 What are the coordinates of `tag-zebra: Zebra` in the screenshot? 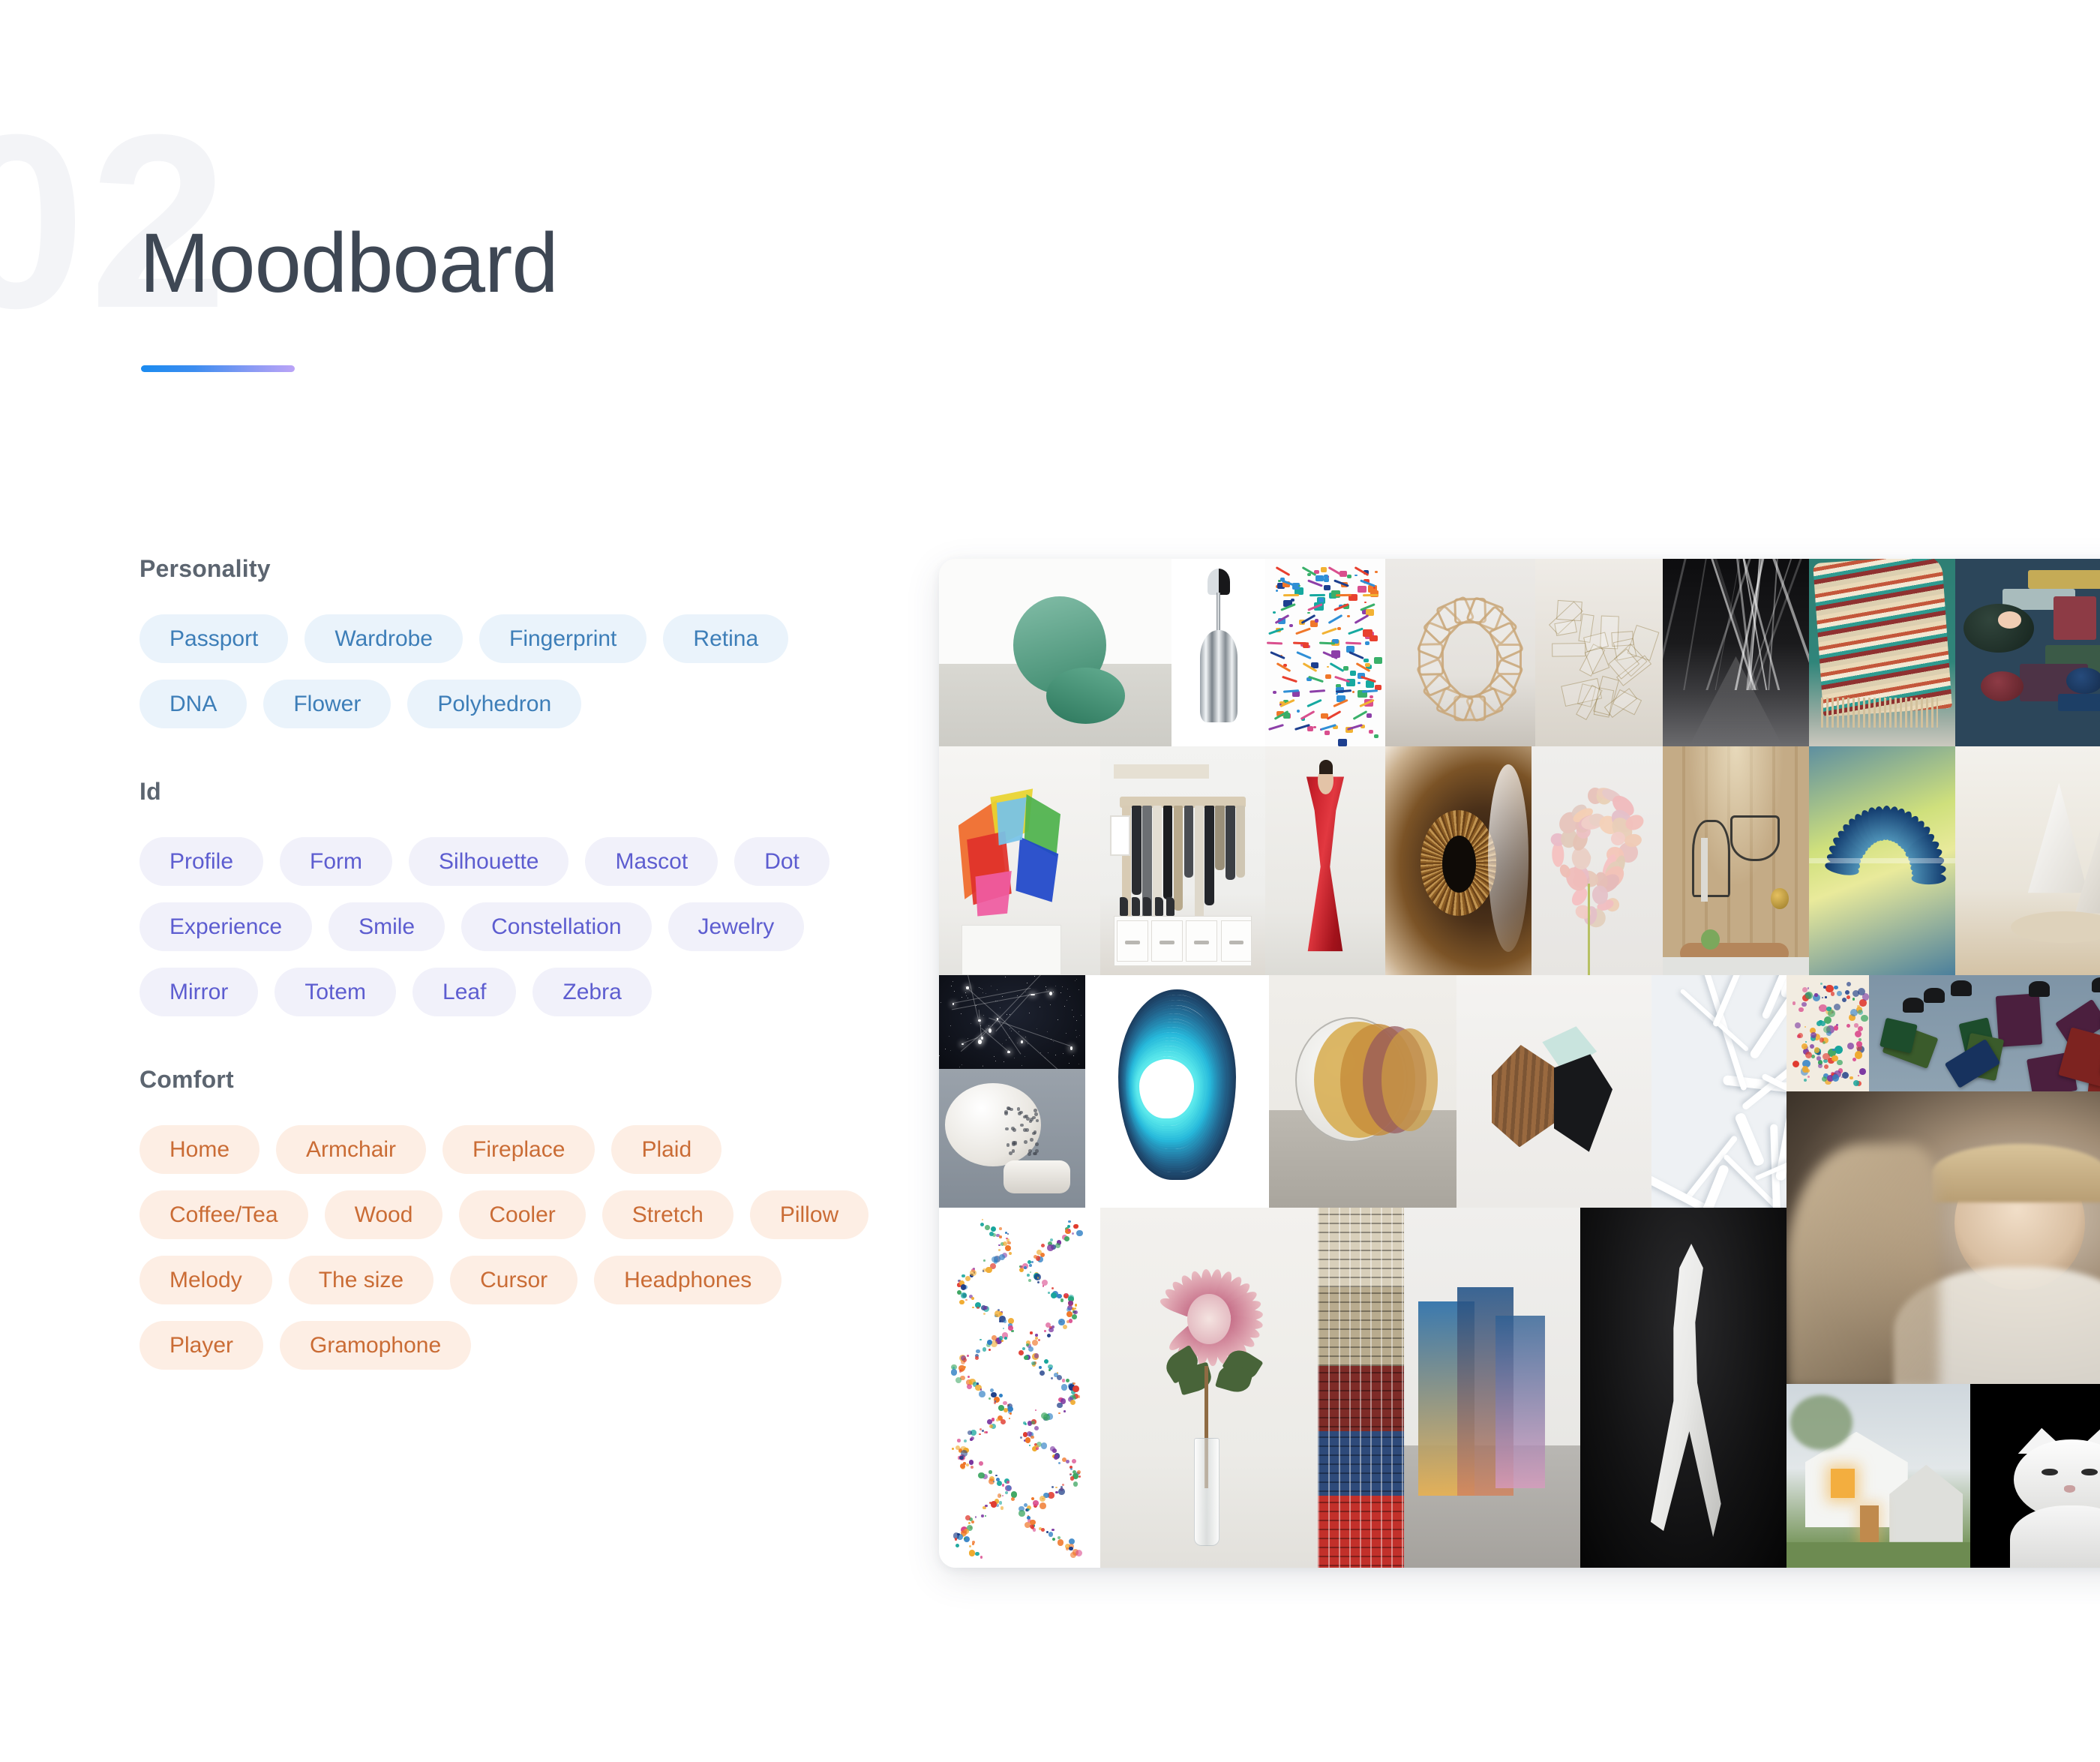 It's located at (592, 992).